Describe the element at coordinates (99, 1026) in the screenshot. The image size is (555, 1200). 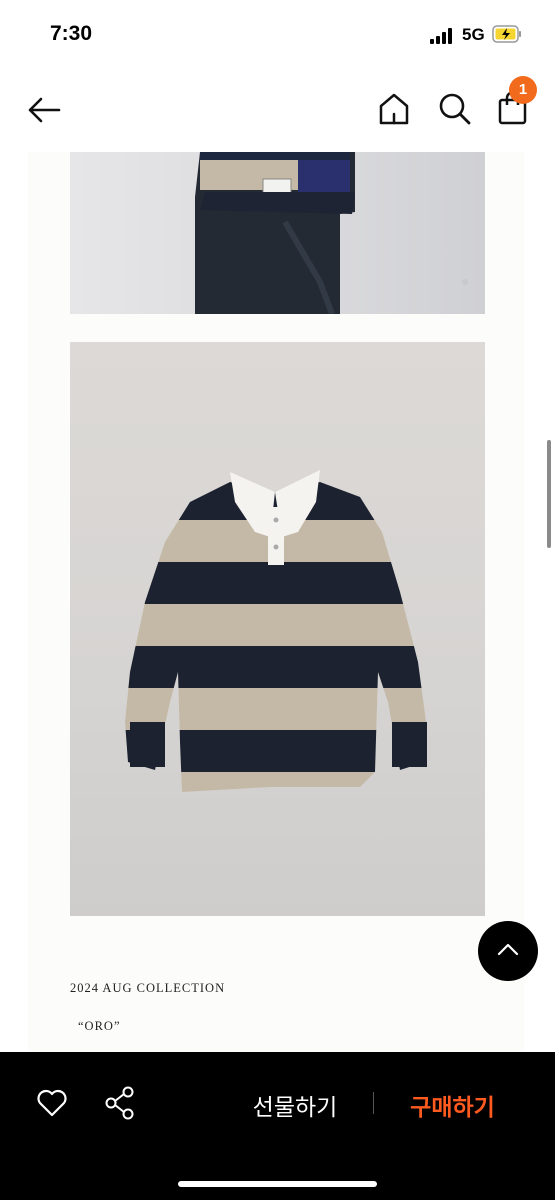
I see `product-code: “ORO”` at that location.